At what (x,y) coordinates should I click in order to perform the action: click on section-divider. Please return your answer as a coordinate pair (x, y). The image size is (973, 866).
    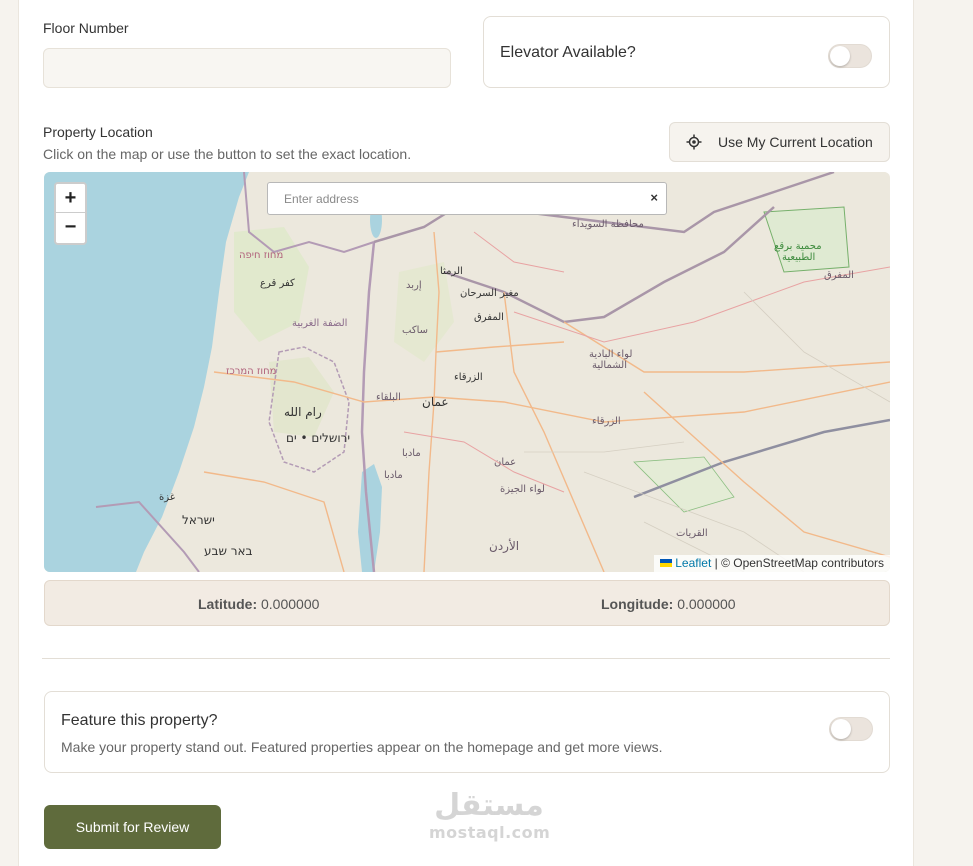
    Looking at the image, I should click on (466, 658).